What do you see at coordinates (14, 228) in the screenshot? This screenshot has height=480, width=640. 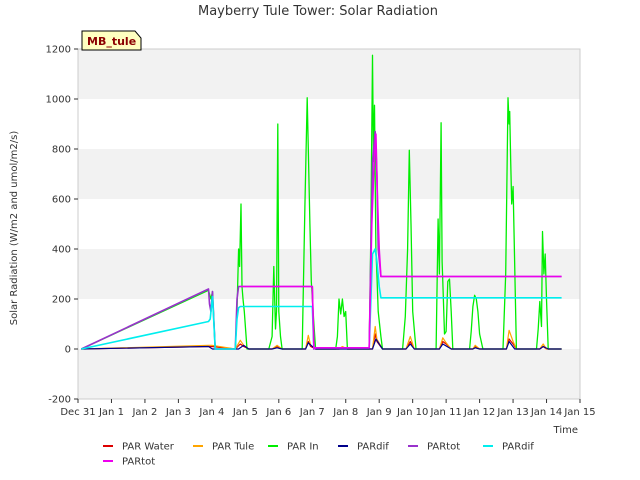 I see `y-axis-label: Solar Radiation (W/m2 and umol/m2/s)` at bounding box center [14, 228].